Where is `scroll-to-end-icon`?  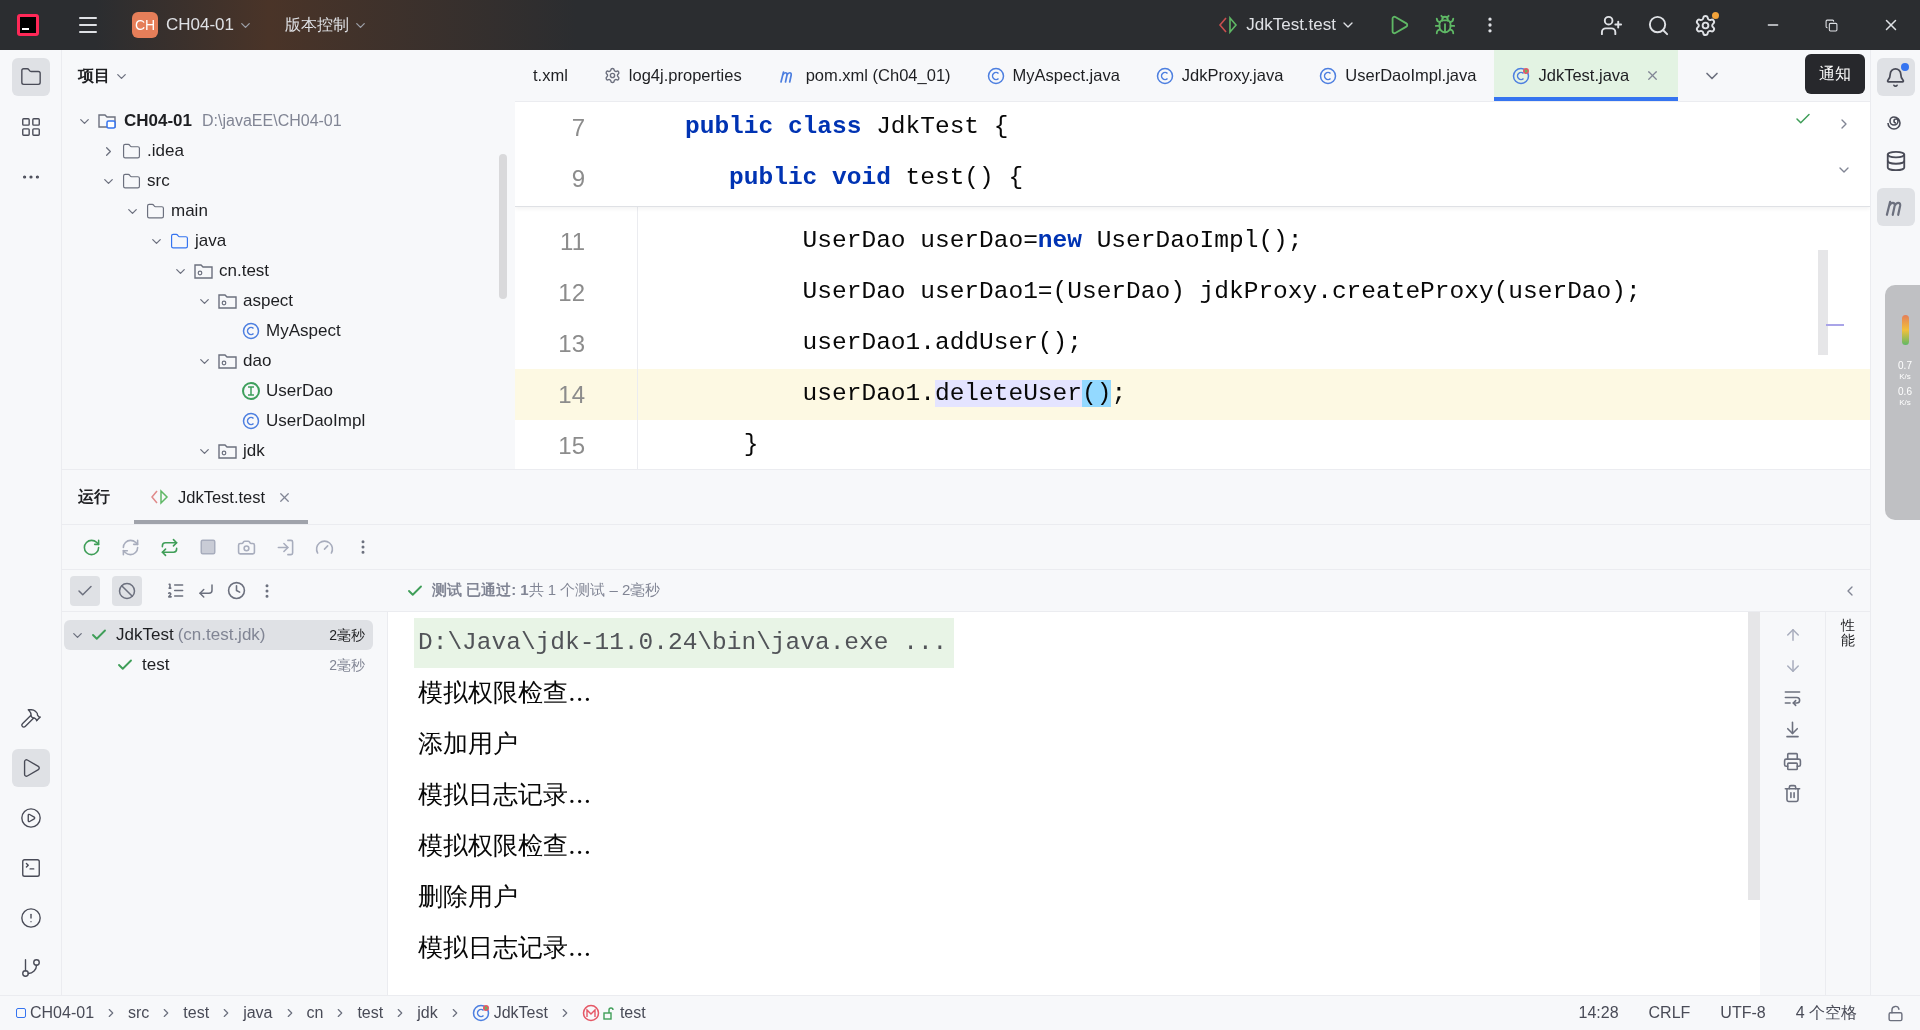
scroll-to-end-icon is located at coordinates (1792, 729).